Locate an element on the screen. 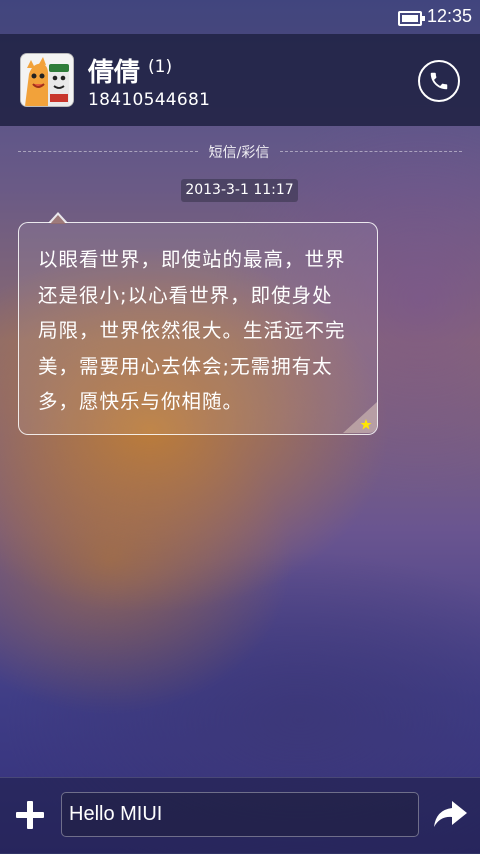 This screenshot has height=854, width=480. call-button is located at coordinates (439, 81).